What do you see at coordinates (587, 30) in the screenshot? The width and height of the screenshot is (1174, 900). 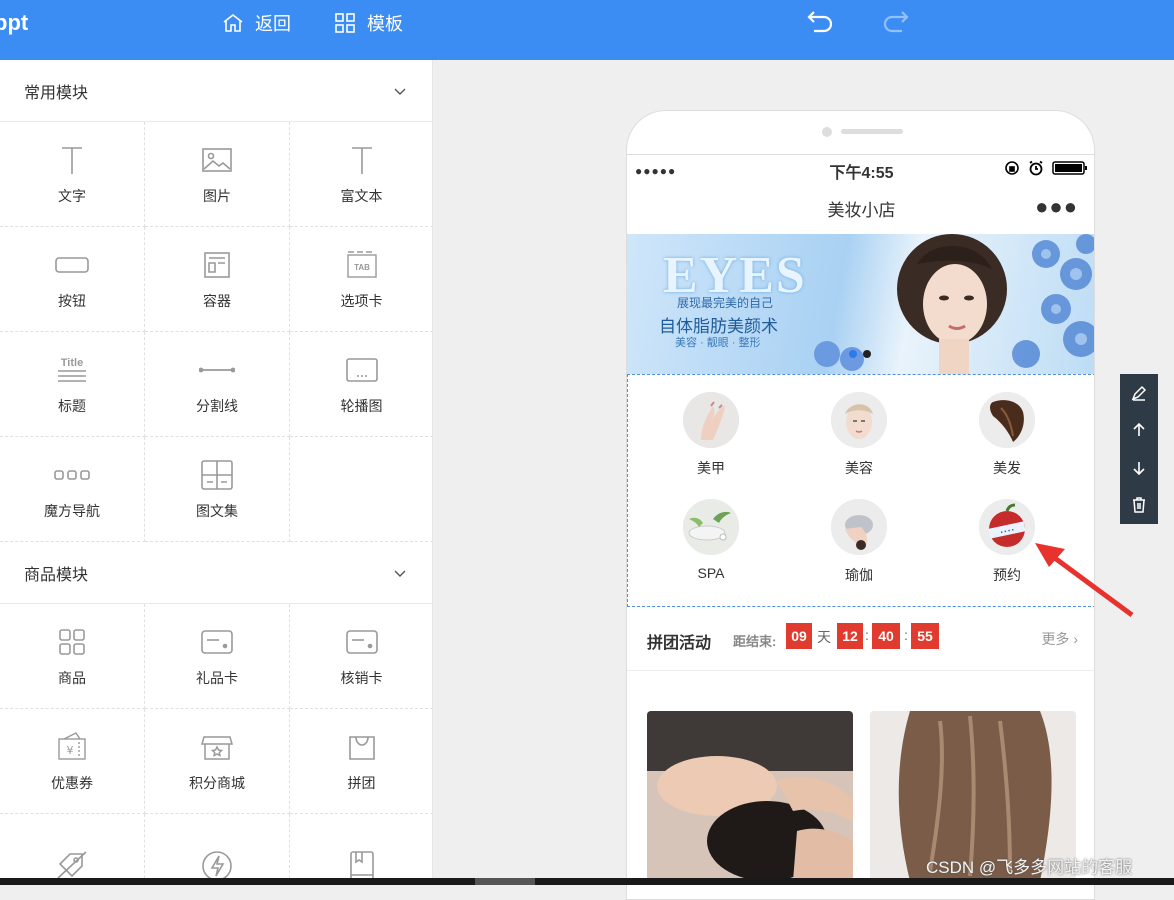 I see `top-bar: ppt 返回 模板` at bounding box center [587, 30].